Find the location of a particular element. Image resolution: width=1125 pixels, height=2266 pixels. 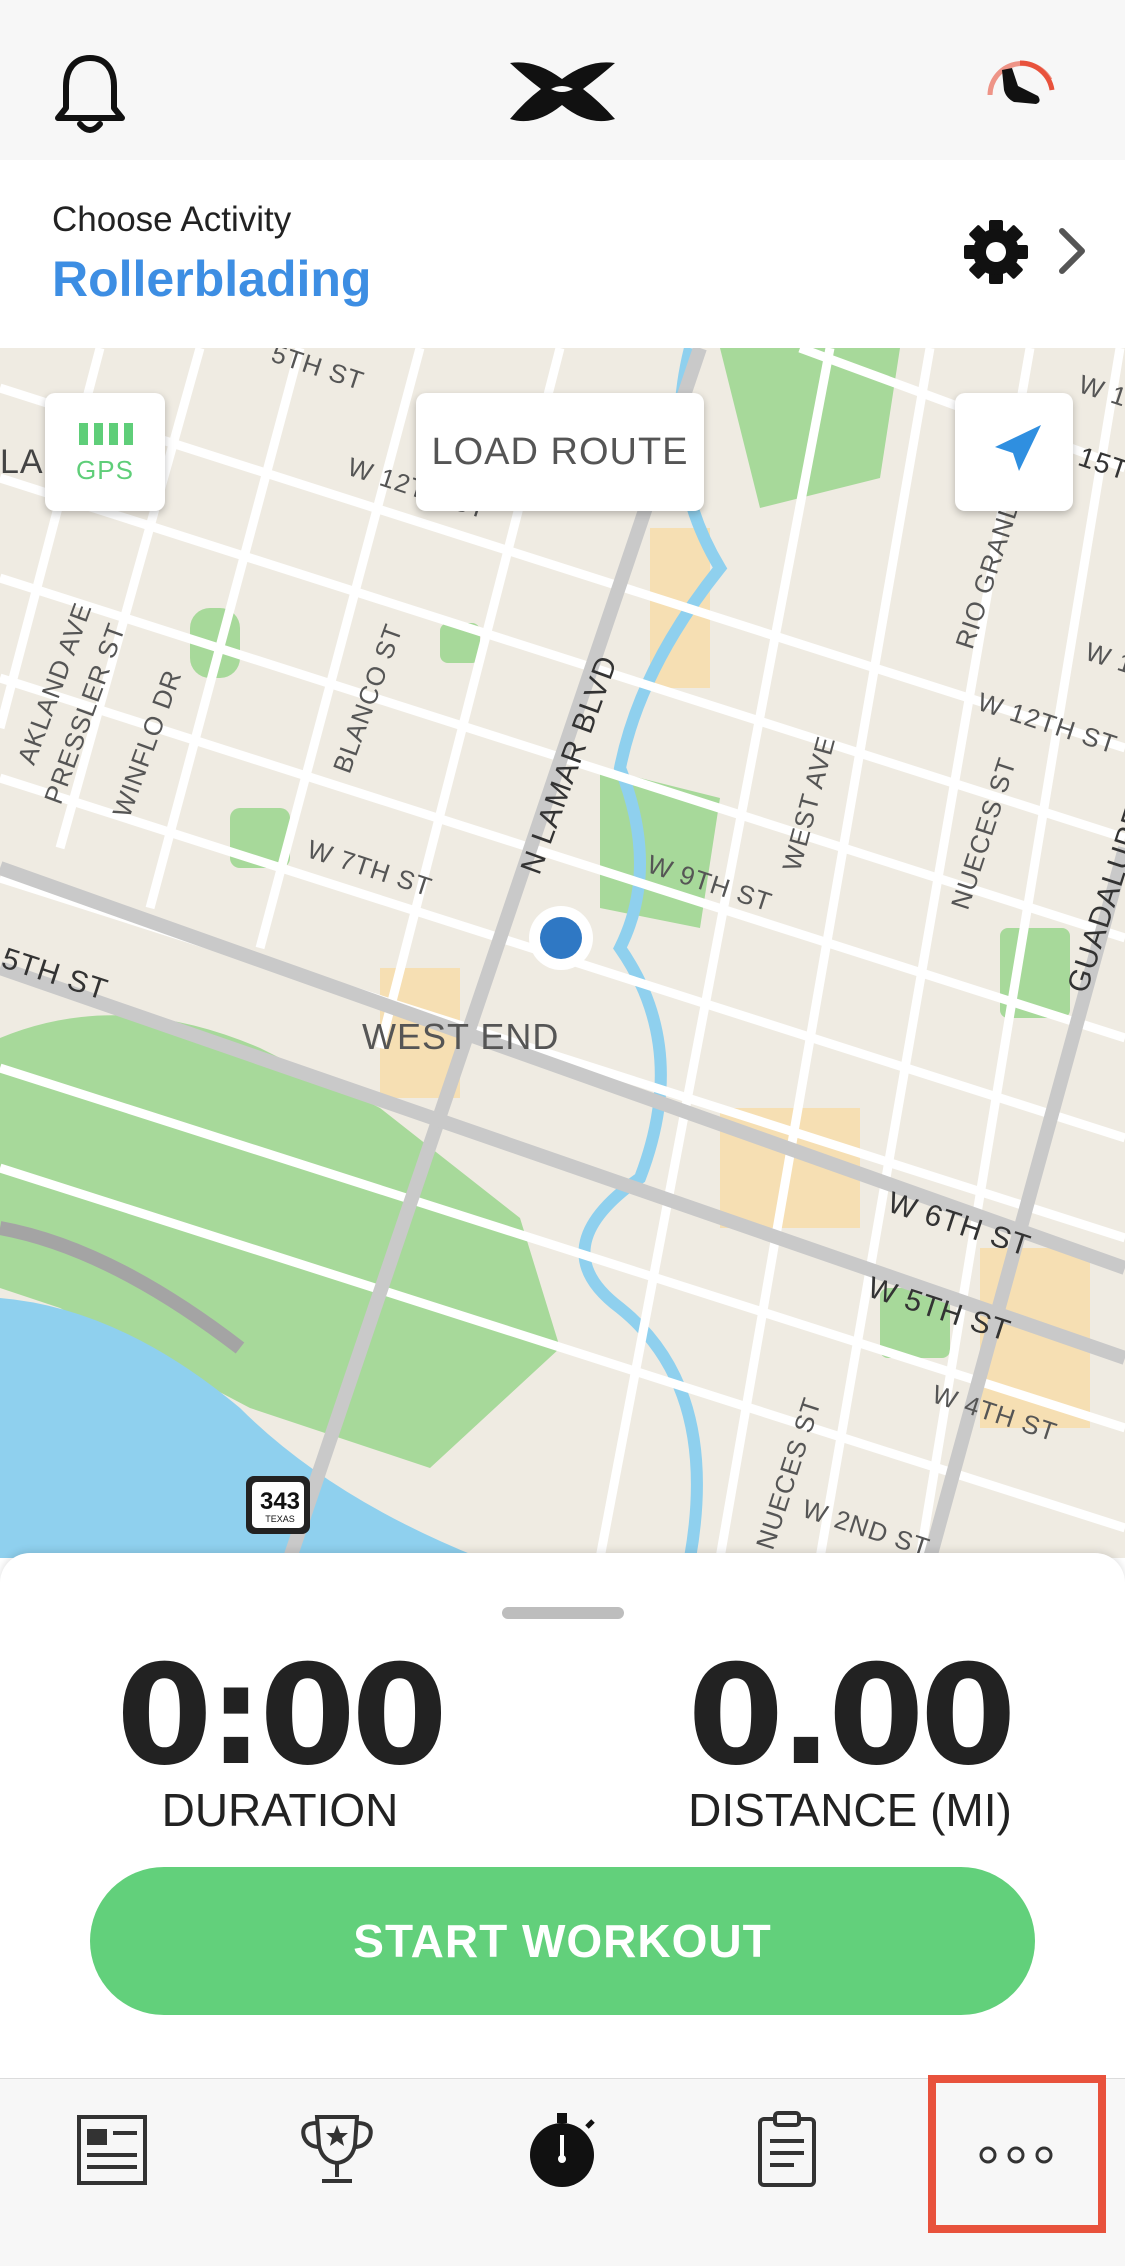

load-route-label: LOAD ROUTE is located at coordinates (560, 452).